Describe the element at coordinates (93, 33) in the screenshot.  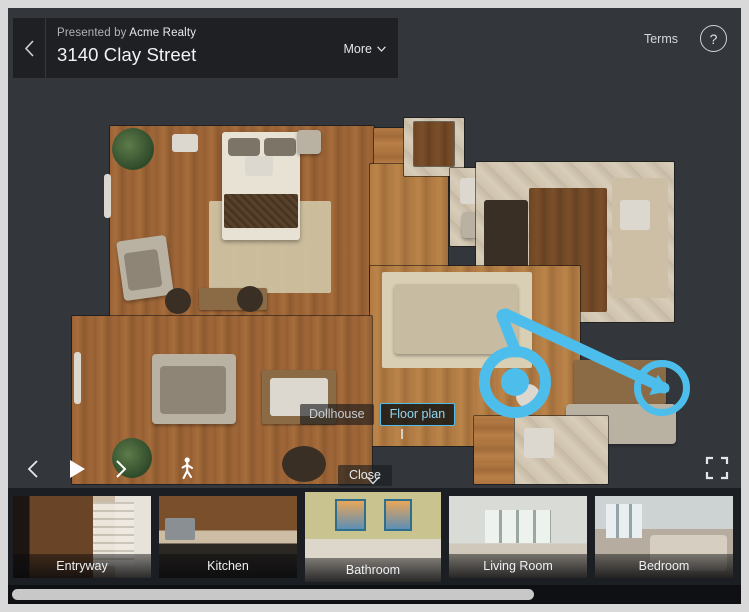
I see `presented-by-prefix: Presented by` at that location.